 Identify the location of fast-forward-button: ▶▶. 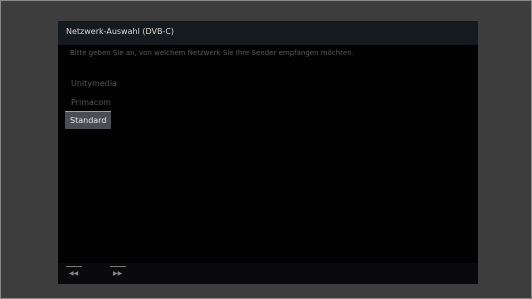
(119, 273).